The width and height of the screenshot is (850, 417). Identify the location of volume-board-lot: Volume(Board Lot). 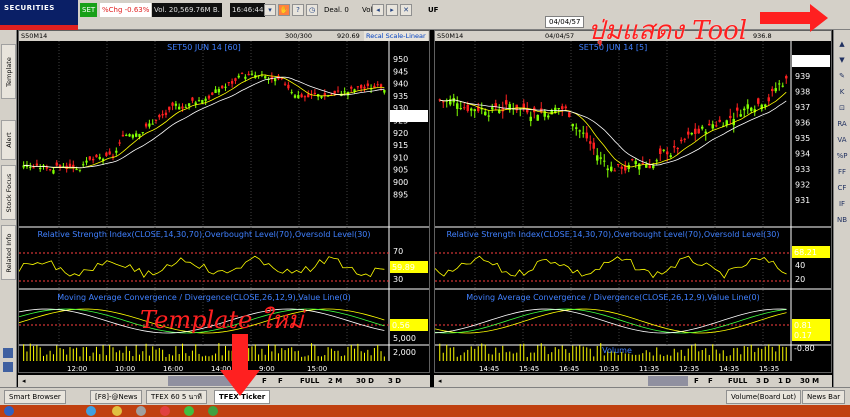
(764, 397).